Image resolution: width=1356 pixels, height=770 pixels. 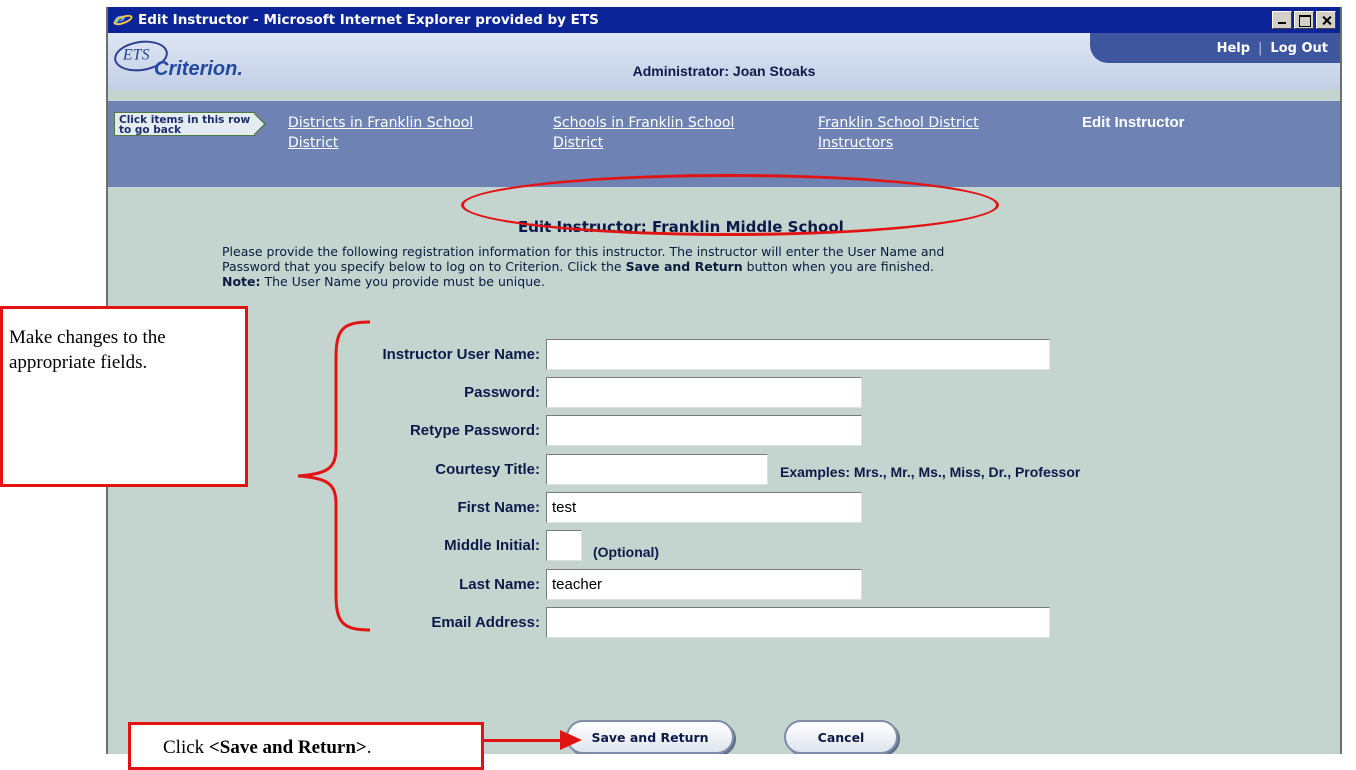 I want to click on arrow-right-icon, so click(x=571, y=740).